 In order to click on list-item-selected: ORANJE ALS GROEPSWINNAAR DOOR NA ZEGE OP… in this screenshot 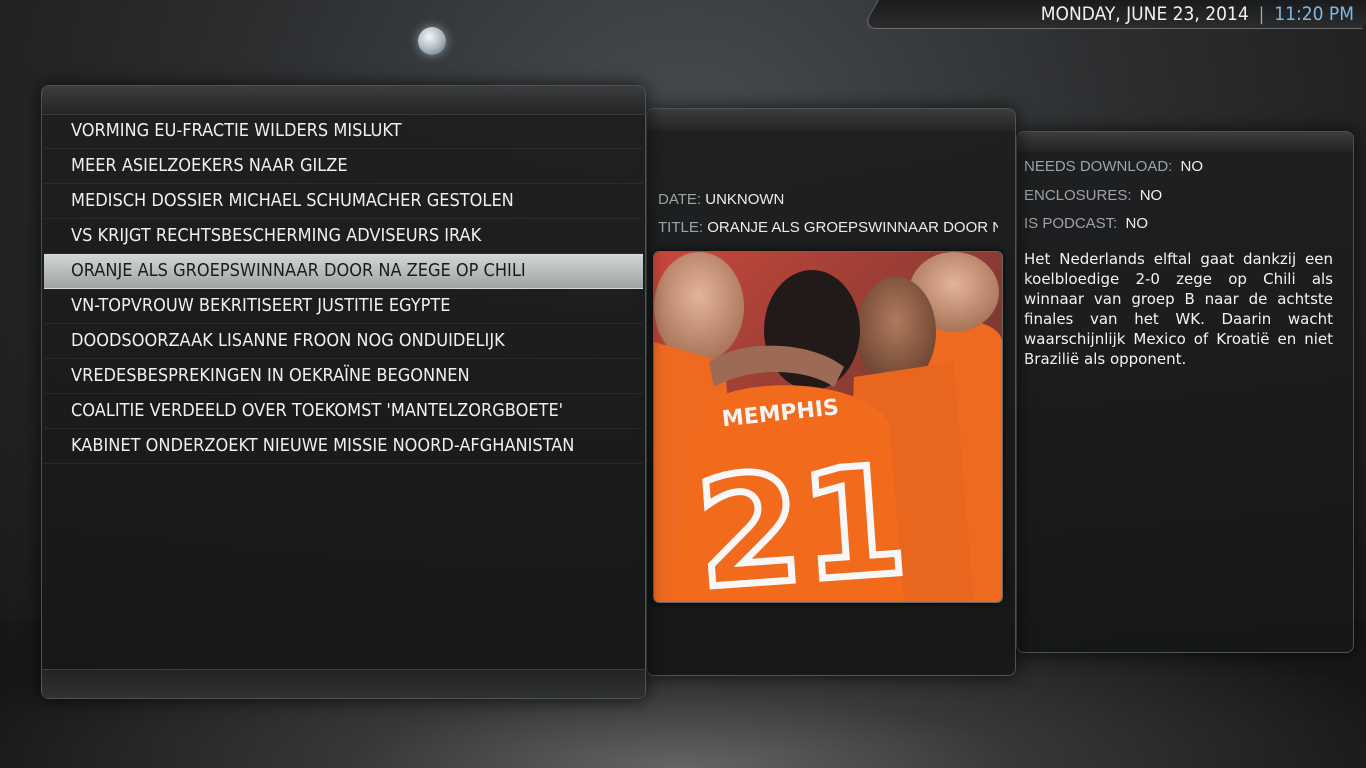, I will do `click(343, 271)`.